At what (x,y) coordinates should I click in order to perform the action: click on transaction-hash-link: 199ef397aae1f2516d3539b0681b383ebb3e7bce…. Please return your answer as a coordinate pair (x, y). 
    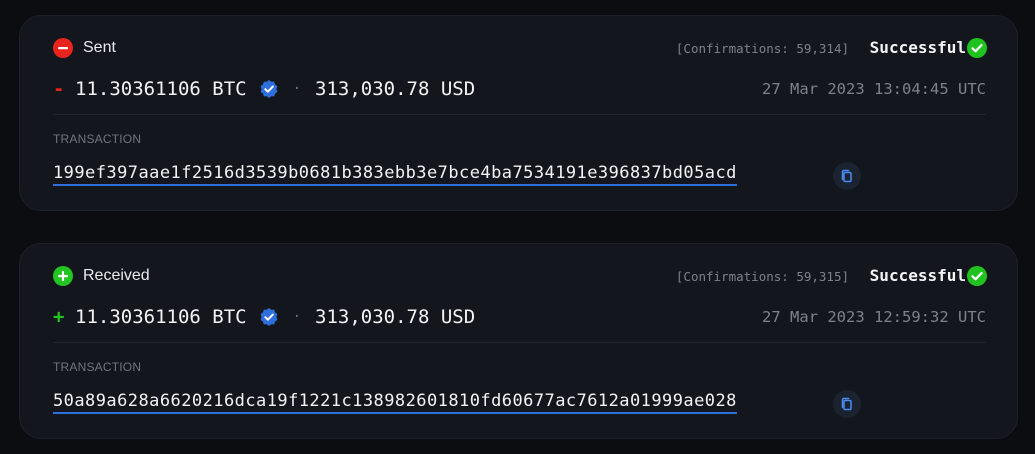
    Looking at the image, I should click on (395, 174).